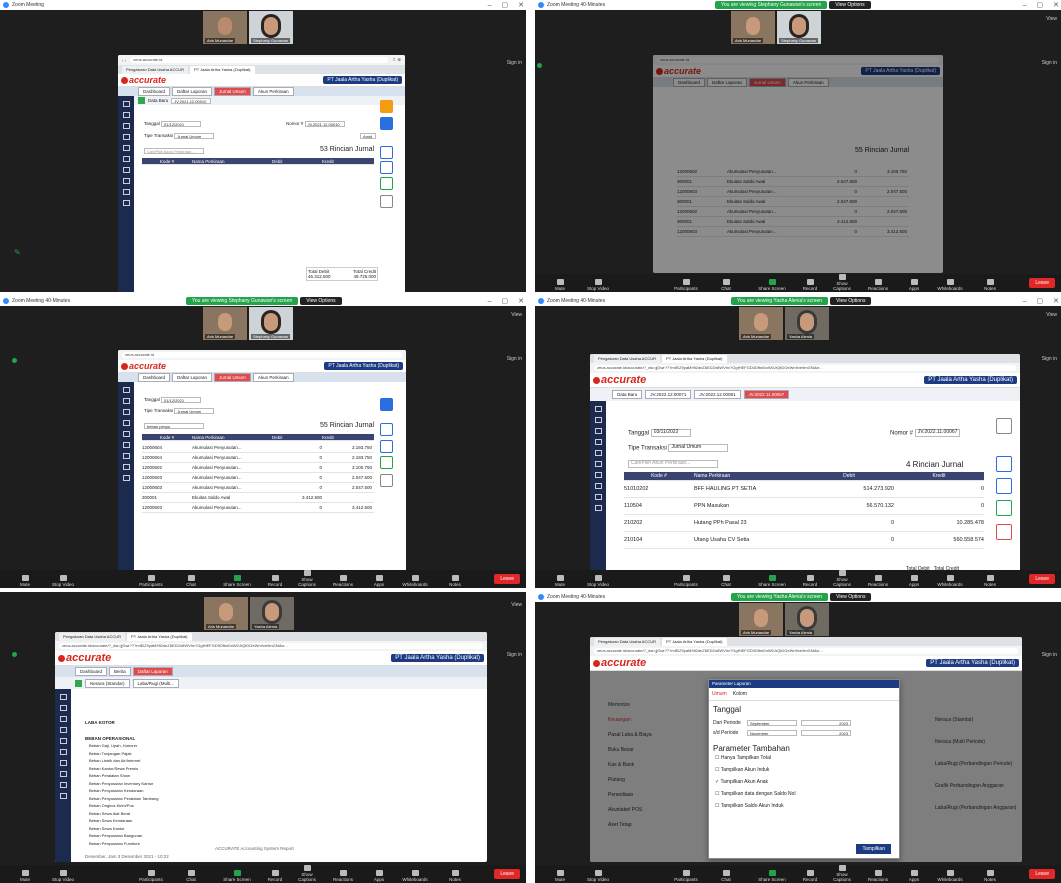  What do you see at coordinates (124, 60) in the screenshot?
I see `back-icon: ‹ ›` at bounding box center [124, 60].